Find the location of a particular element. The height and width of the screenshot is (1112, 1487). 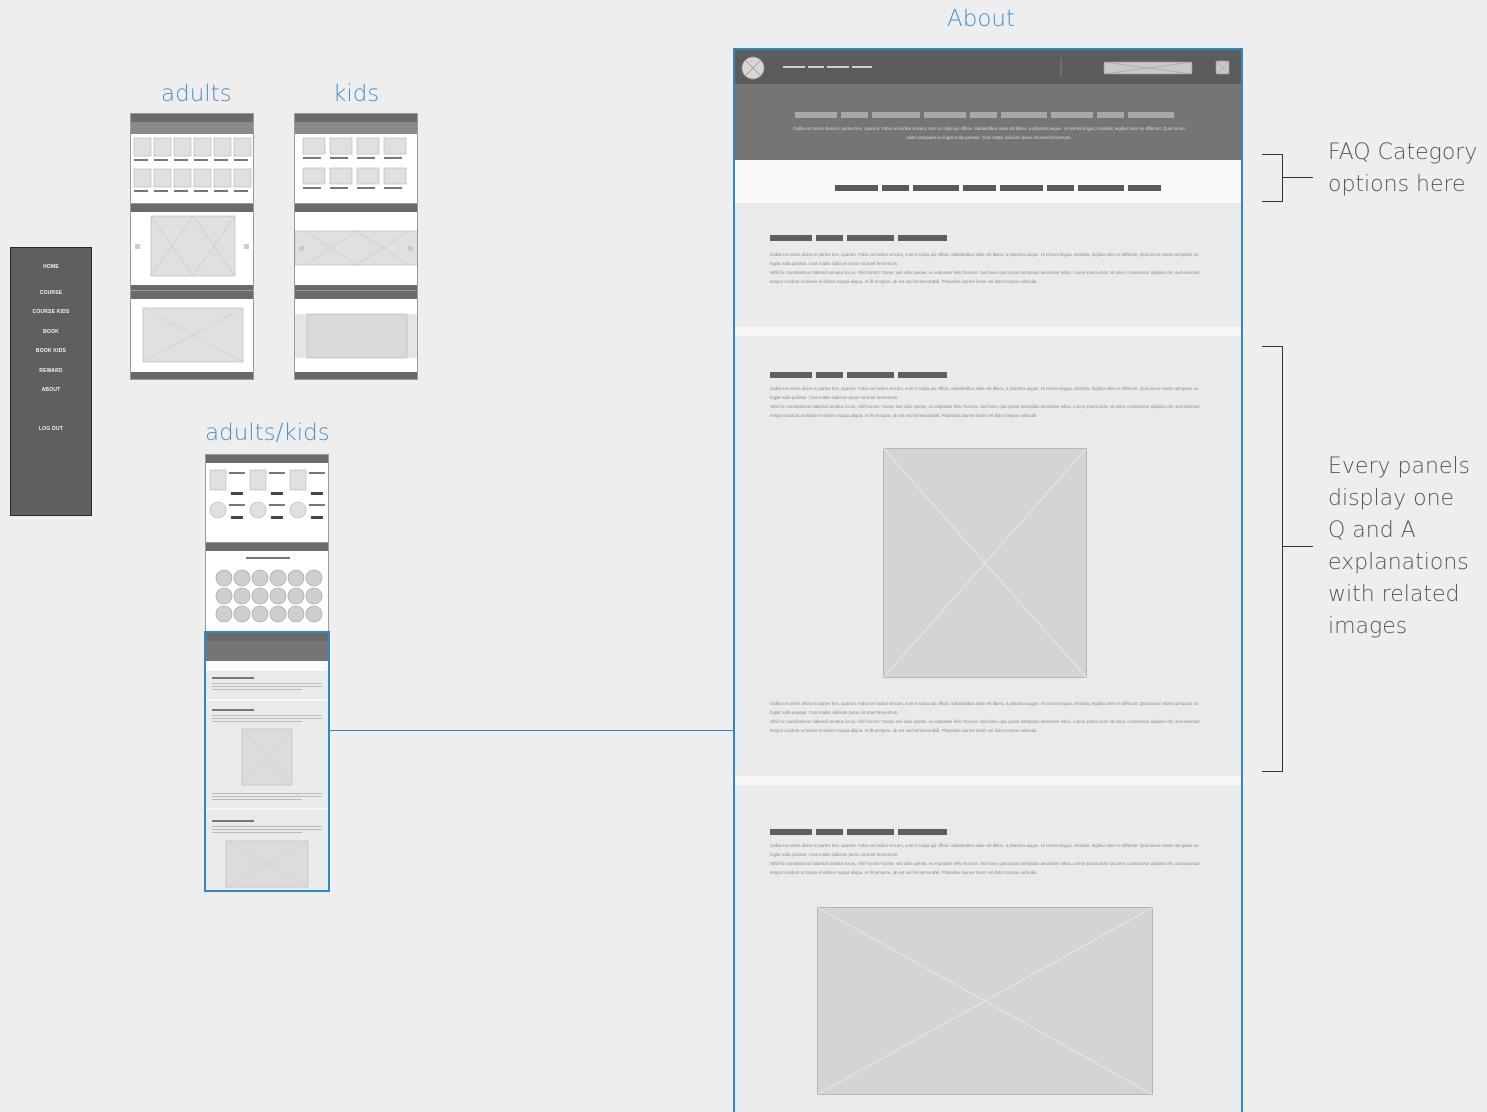

reward-wireframe is located at coordinates (267, 494).